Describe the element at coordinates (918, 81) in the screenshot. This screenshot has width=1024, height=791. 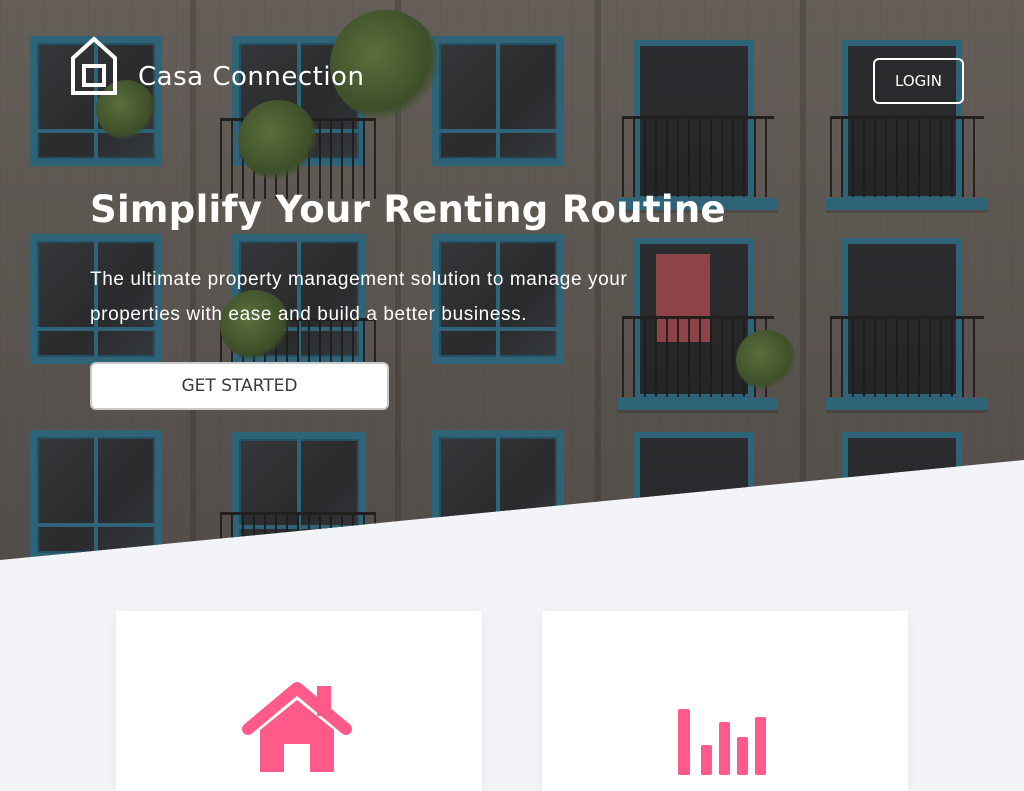
I see `login-button: LOGIN` at that location.